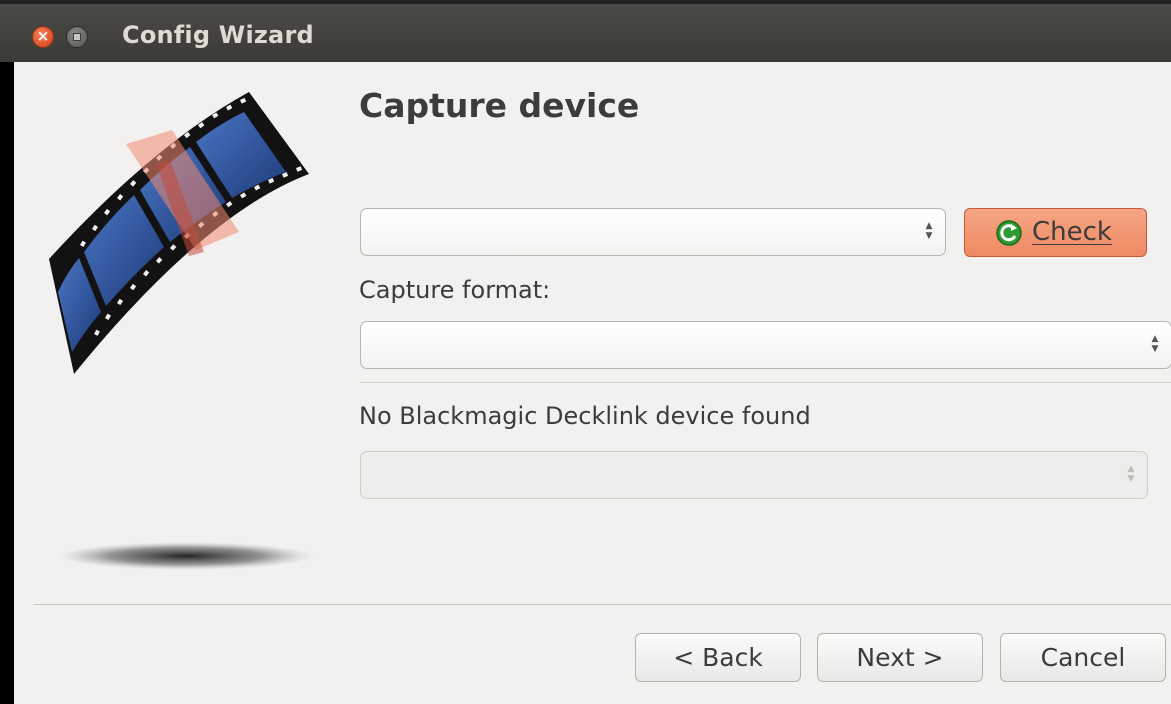 Image resolution: width=1171 pixels, height=704 pixels. Describe the element at coordinates (499, 105) in the screenshot. I see `page-title: Capture device` at that location.